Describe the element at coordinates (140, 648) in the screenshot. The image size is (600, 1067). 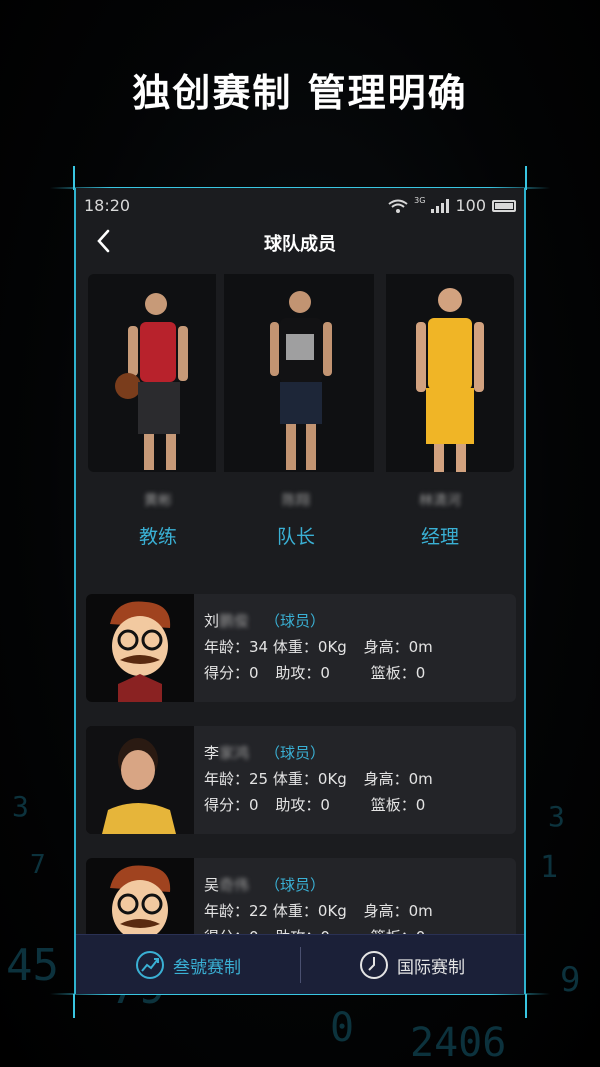
I see `cartoon-avatar` at that location.